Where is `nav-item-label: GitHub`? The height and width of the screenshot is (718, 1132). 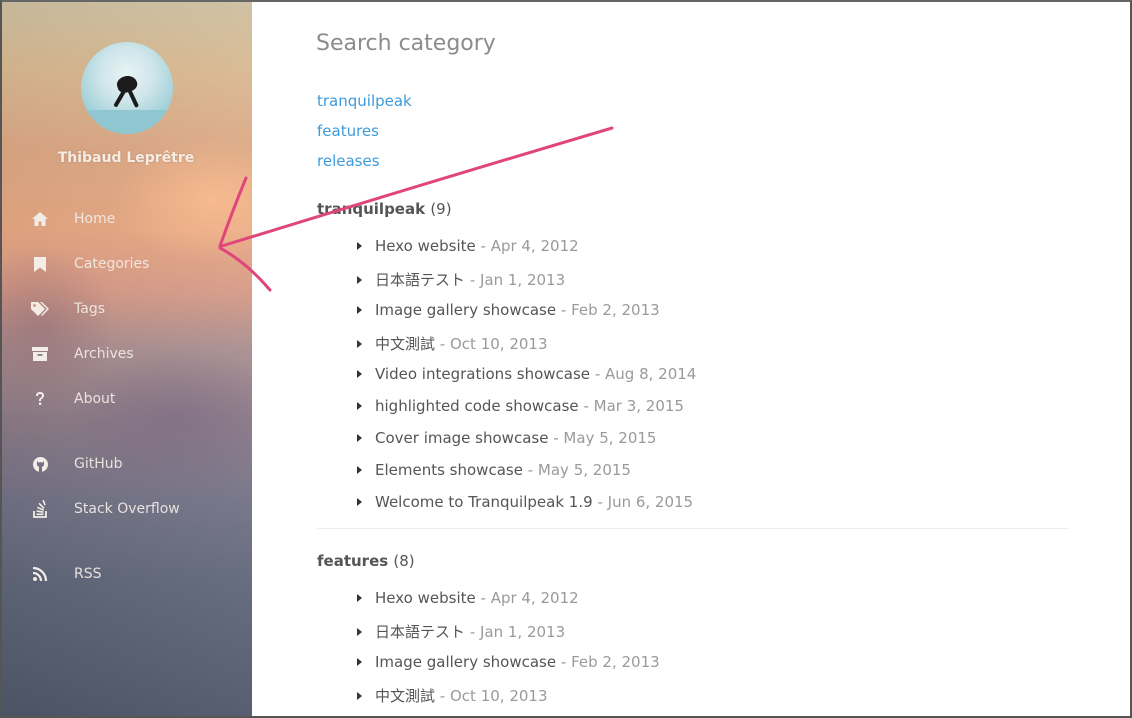 nav-item-label: GitHub is located at coordinates (98, 464).